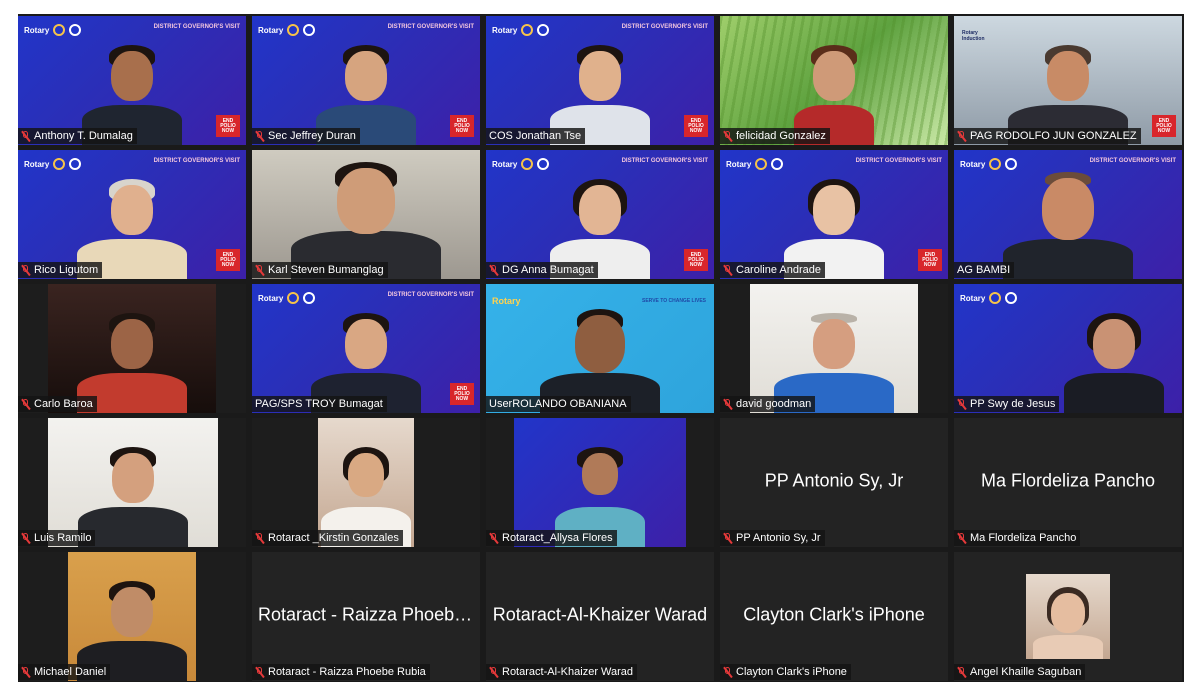 The height and width of the screenshot is (682, 1201). I want to click on participant-name-tag: Anthony T. Dumalag, so click(77, 136).